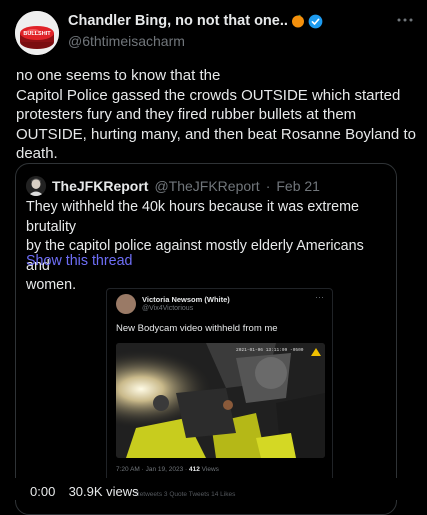 Image resolution: width=427 pixels, height=515 pixels. What do you see at coordinates (100, 186) in the screenshot?
I see `quote-name: TheJFKReport` at bounding box center [100, 186].